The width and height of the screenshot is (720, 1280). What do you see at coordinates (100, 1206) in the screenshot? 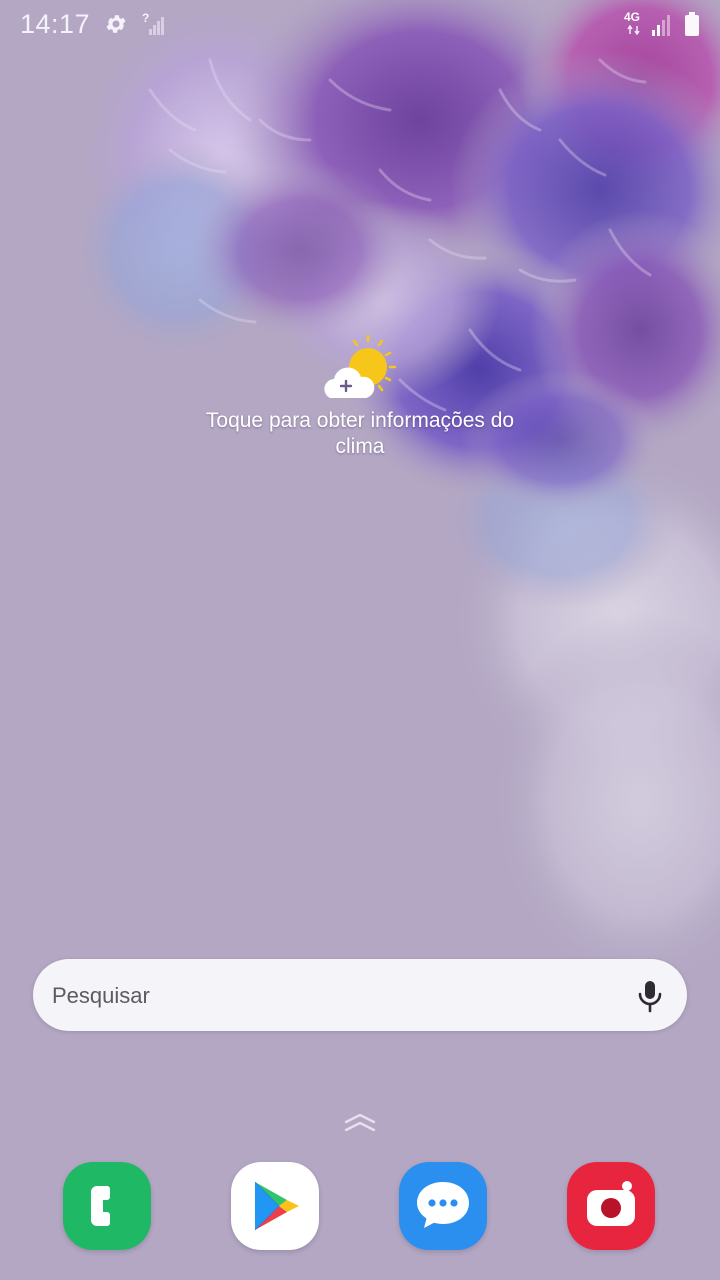
I see `phone-icon` at bounding box center [100, 1206].